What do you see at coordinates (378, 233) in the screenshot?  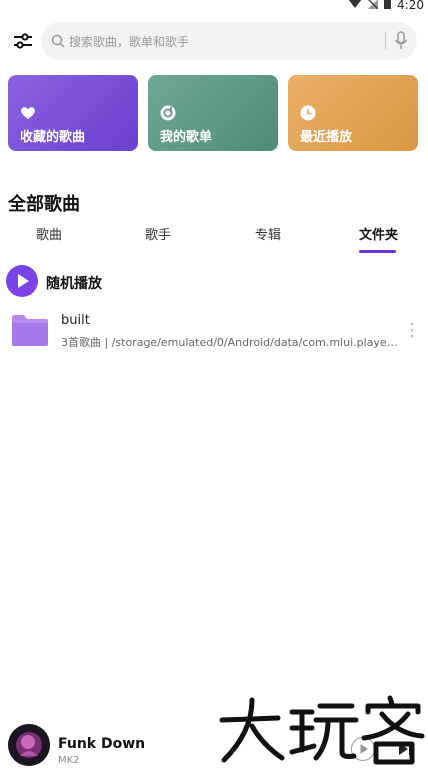 I see `tab-folders: 文件夹` at bounding box center [378, 233].